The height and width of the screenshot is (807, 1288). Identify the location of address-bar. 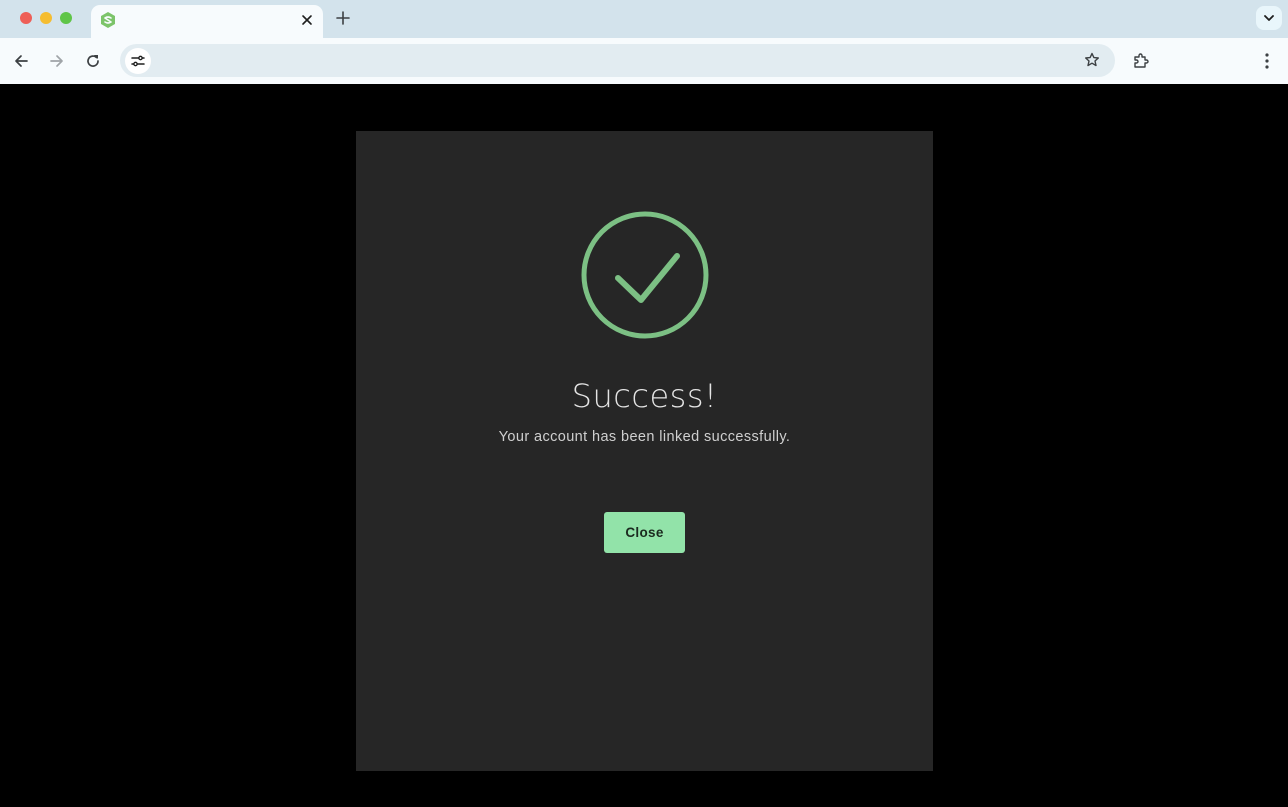
(617, 60).